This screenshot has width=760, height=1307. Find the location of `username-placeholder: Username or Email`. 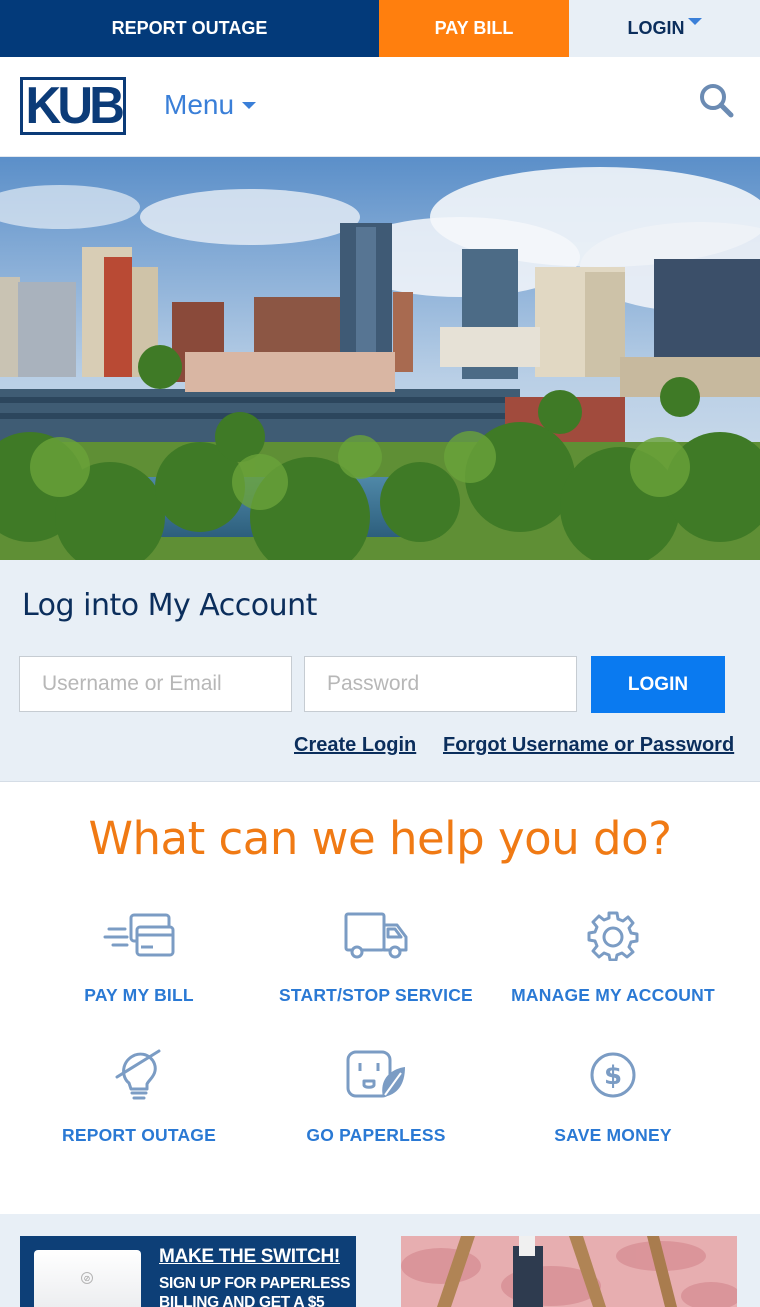

username-placeholder: Username or Email is located at coordinates (132, 683).